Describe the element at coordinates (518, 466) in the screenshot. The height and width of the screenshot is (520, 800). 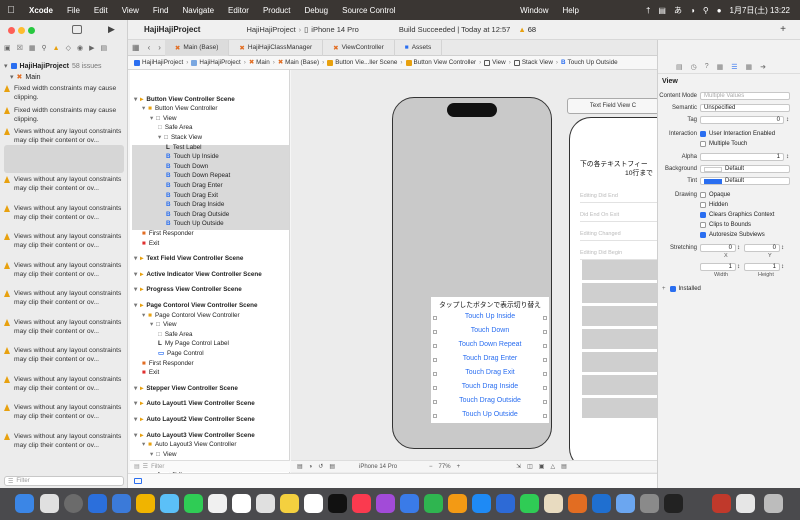
I see `update-frames-icon: ⇲` at that location.